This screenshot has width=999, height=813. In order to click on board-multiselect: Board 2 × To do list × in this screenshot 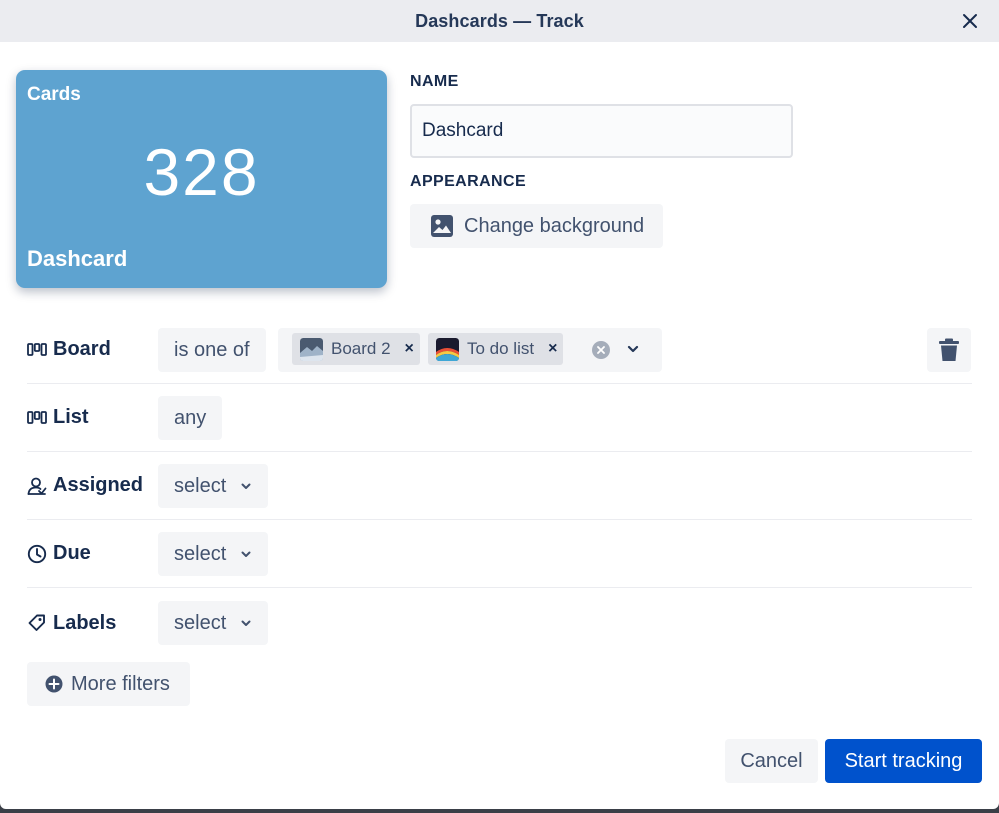, I will do `click(470, 350)`.